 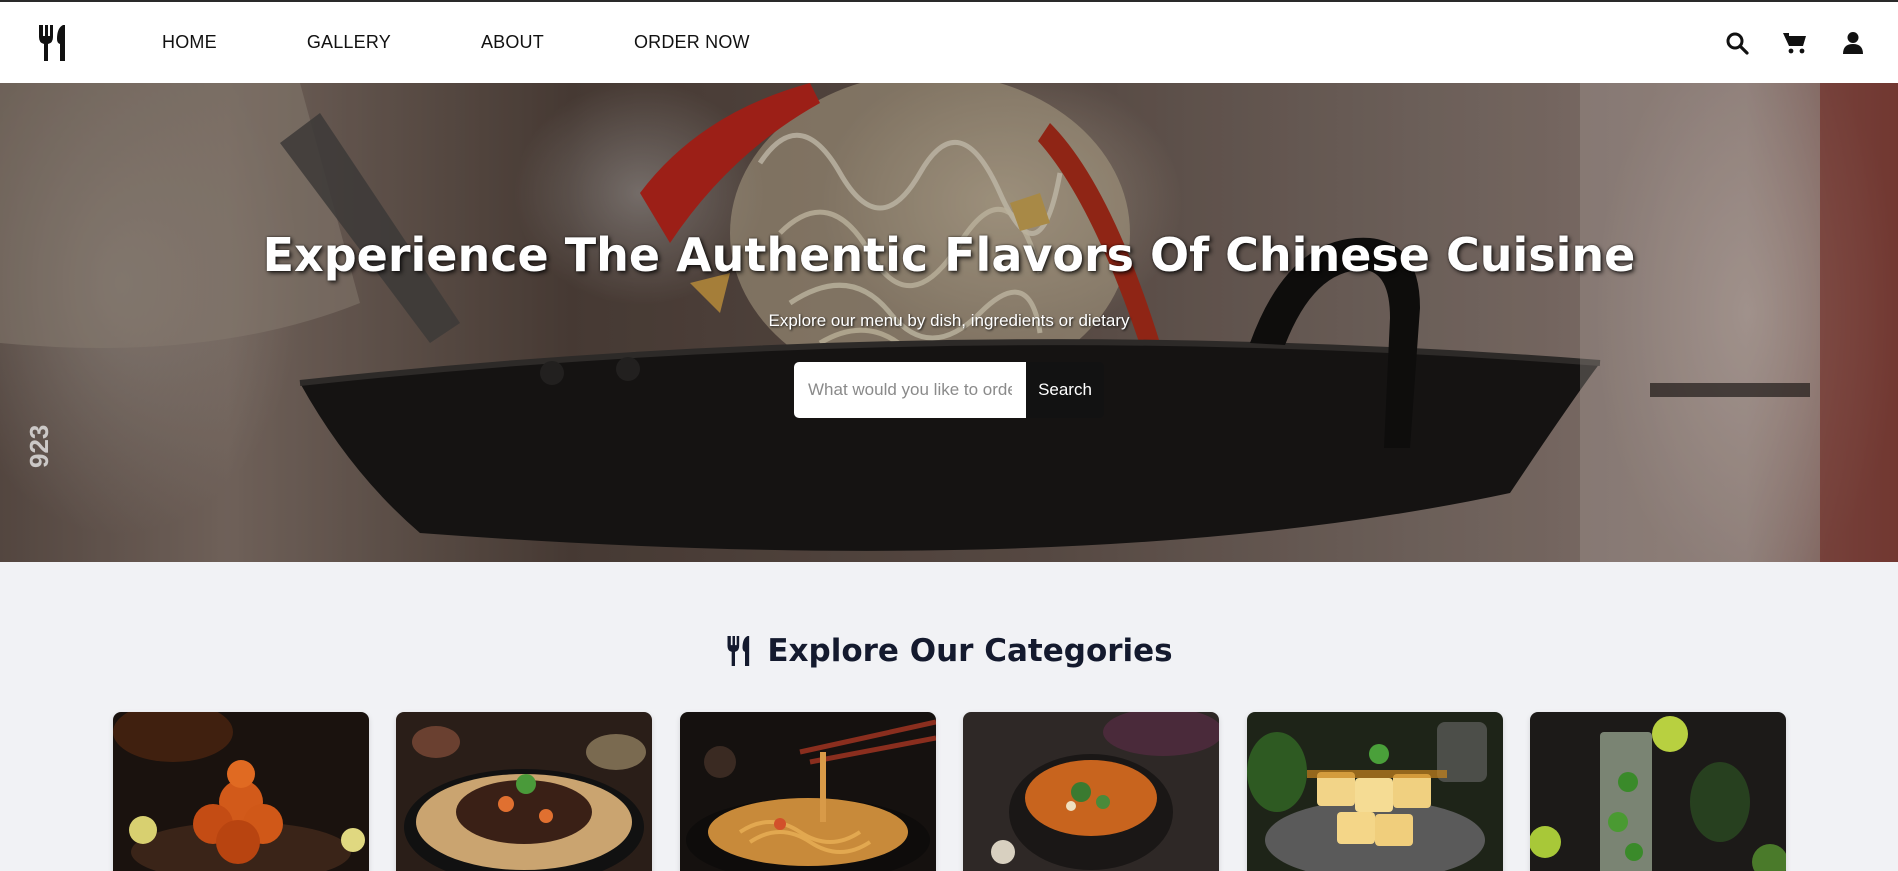 I want to click on category-card-noodles, so click(x=808, y=791).